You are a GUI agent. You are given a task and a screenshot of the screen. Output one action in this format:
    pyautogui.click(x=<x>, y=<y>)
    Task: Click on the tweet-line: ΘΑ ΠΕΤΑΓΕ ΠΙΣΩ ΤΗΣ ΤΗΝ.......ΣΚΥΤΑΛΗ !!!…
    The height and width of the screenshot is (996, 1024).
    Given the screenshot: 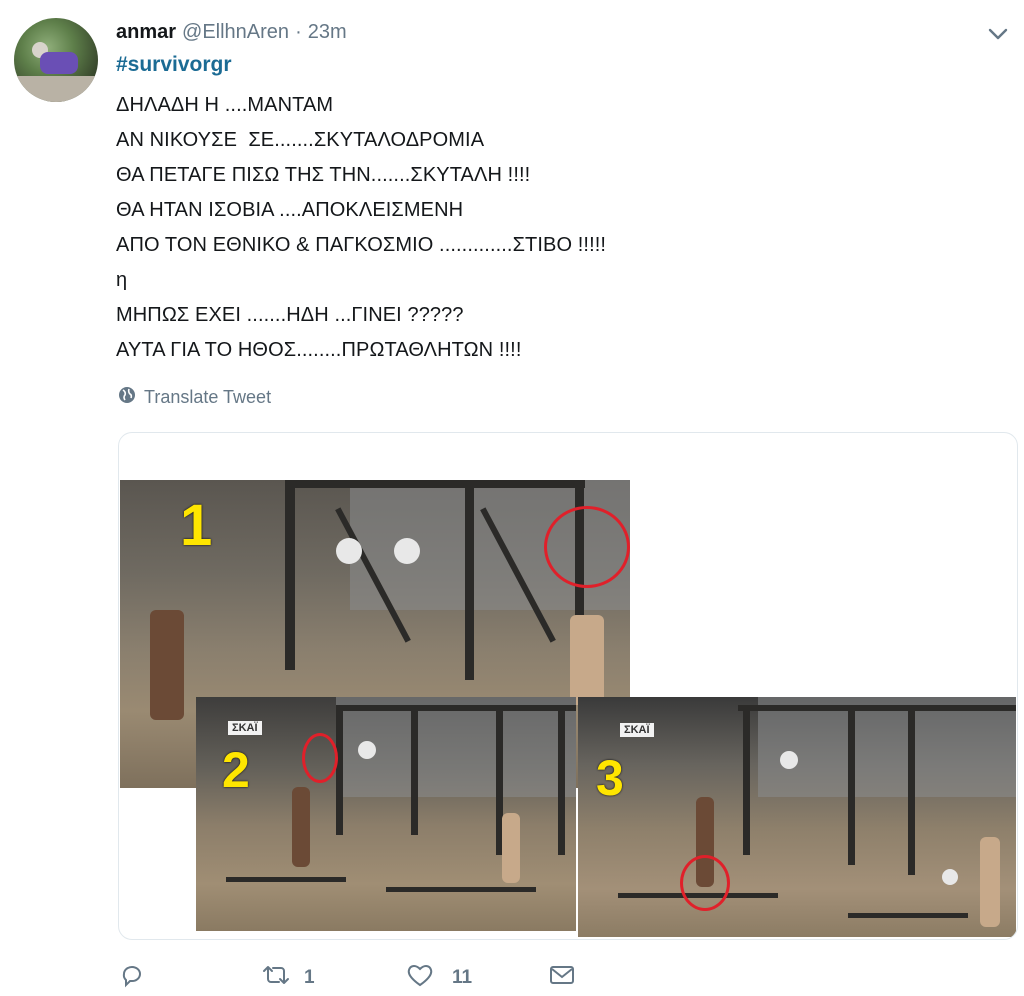 What is the action you would take?
    pyautogui.click(x=323, y=175)
    